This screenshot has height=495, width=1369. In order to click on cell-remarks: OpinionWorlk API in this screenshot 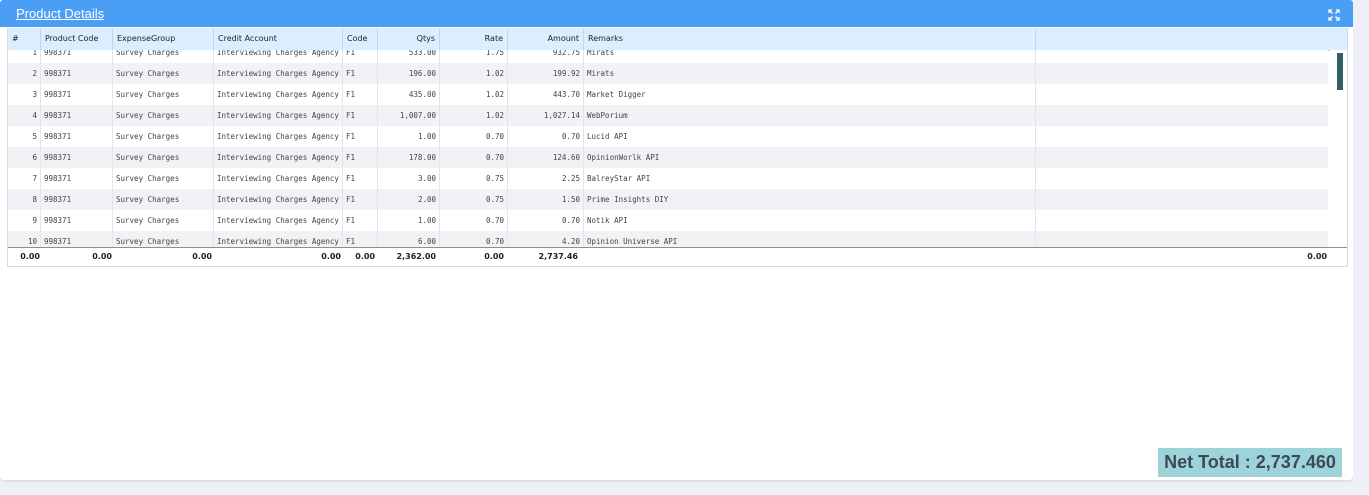, I will do `click(810, 157)`.